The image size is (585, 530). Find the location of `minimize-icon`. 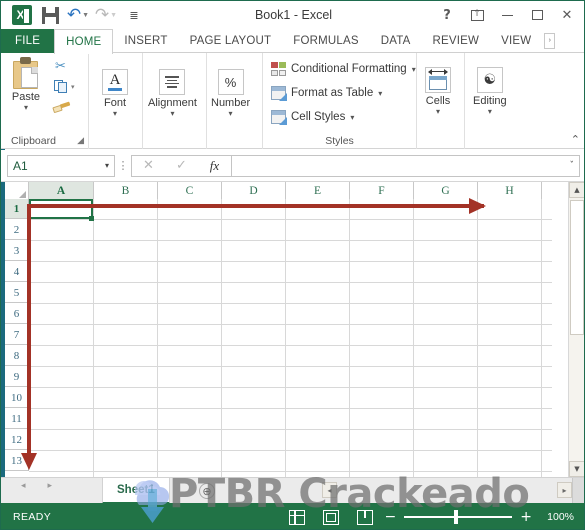

minimize-icon is located at coordinates (507, 15).